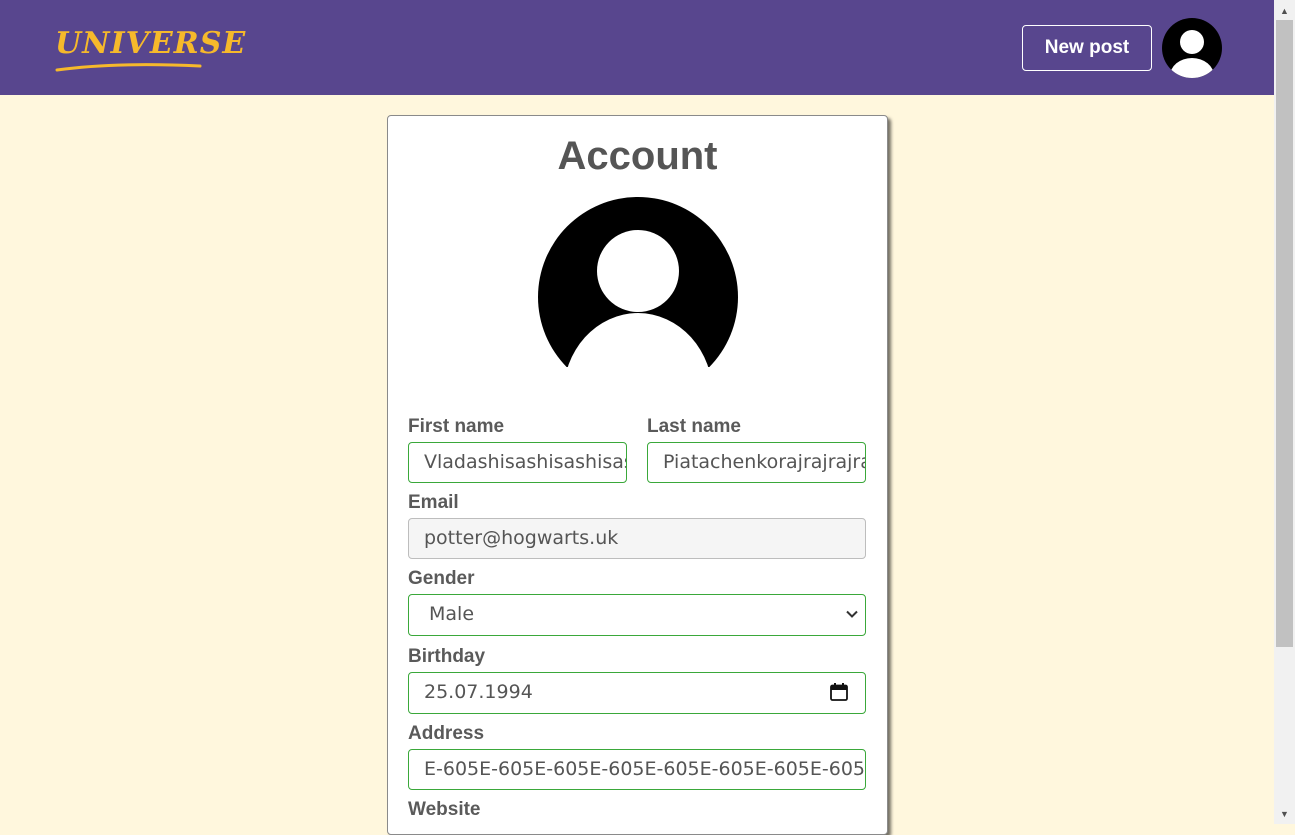  What do you see at coordinates (456, 426) in the screenshot?
I see `first-name-label: First name` at bounding box center [456, 426].